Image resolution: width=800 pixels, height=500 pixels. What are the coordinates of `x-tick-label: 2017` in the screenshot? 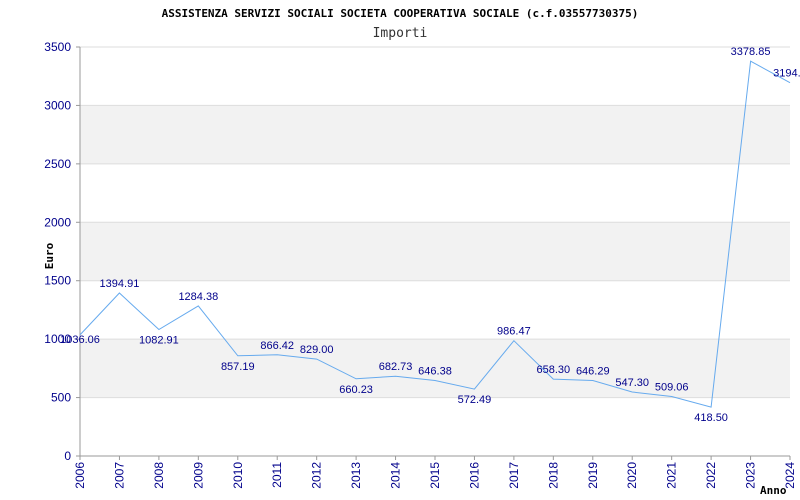 It's located at (514, 475).